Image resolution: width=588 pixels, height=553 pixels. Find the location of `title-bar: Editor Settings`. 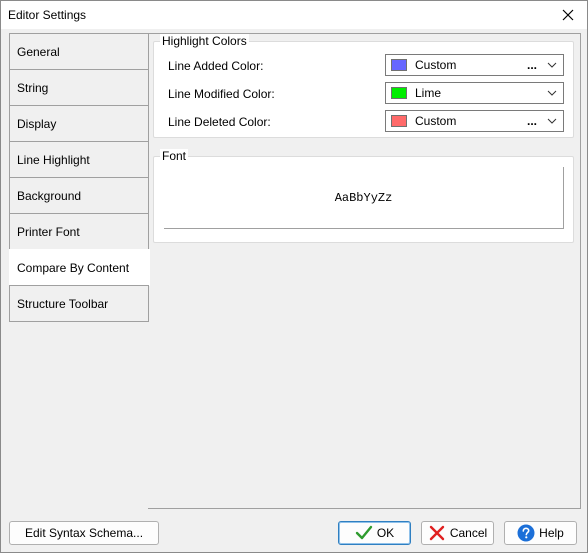

title-bar: Editor Settings is located at coordinates (294, 15).